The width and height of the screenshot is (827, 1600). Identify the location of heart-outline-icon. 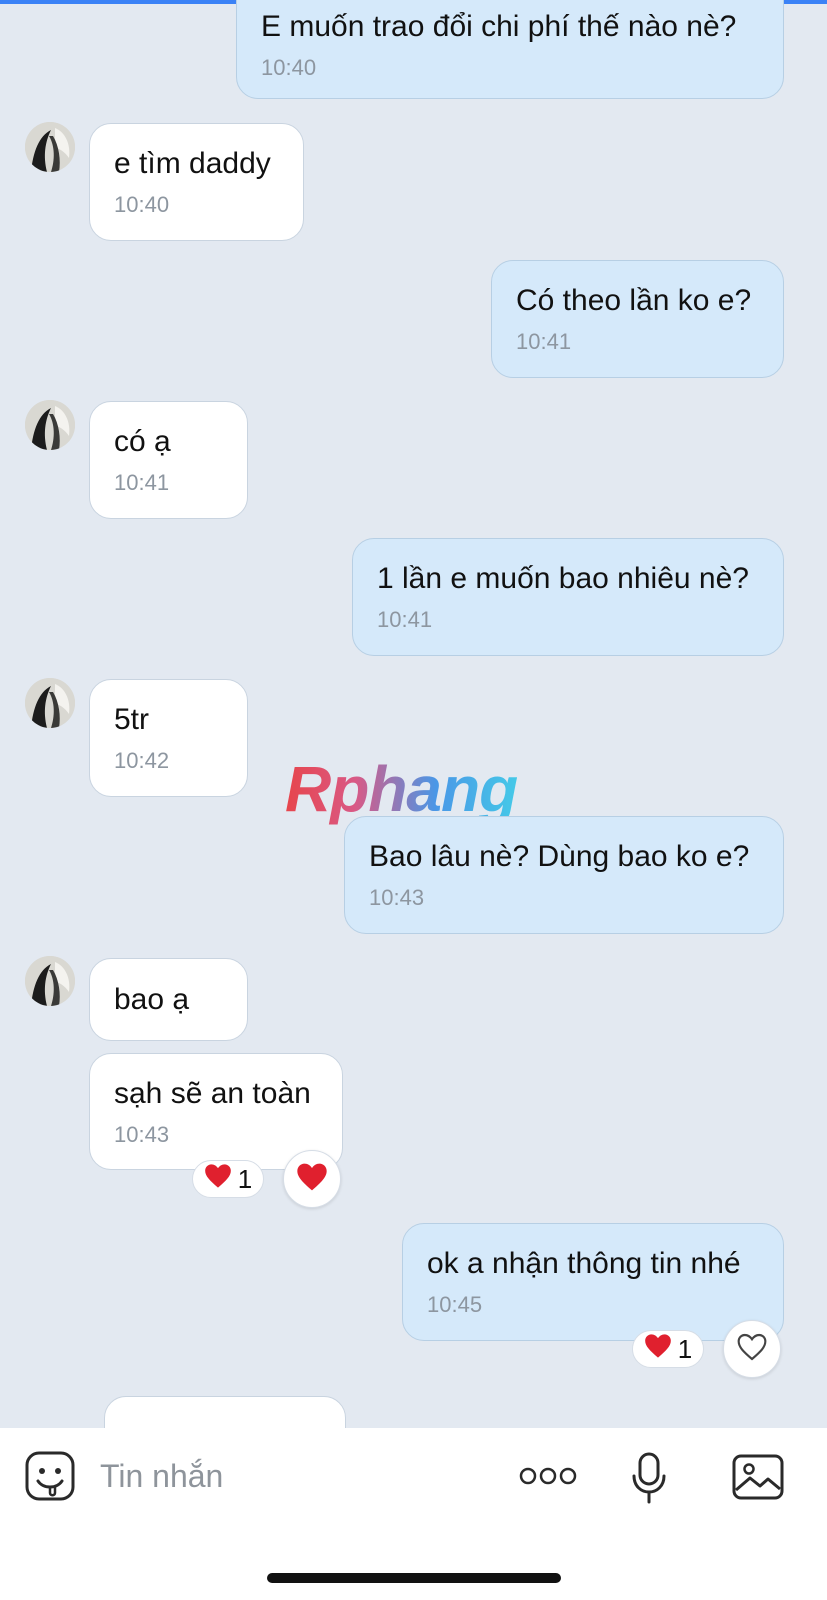
(752, 1349).